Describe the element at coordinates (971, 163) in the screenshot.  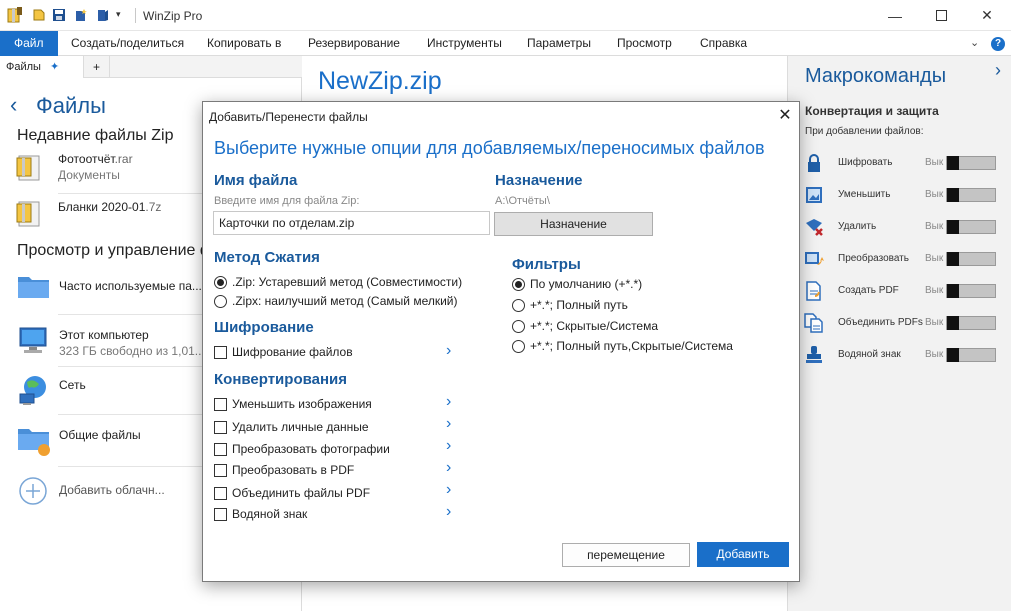
I see `encrypt-toggle` at that location.